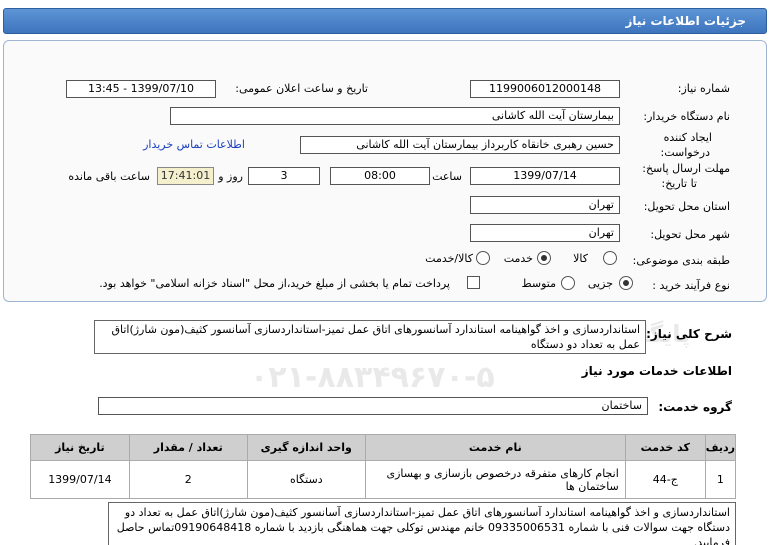  Describe the element at coordinates (610, 258) in the screenshot. I see `category-radio-goods` at that location.